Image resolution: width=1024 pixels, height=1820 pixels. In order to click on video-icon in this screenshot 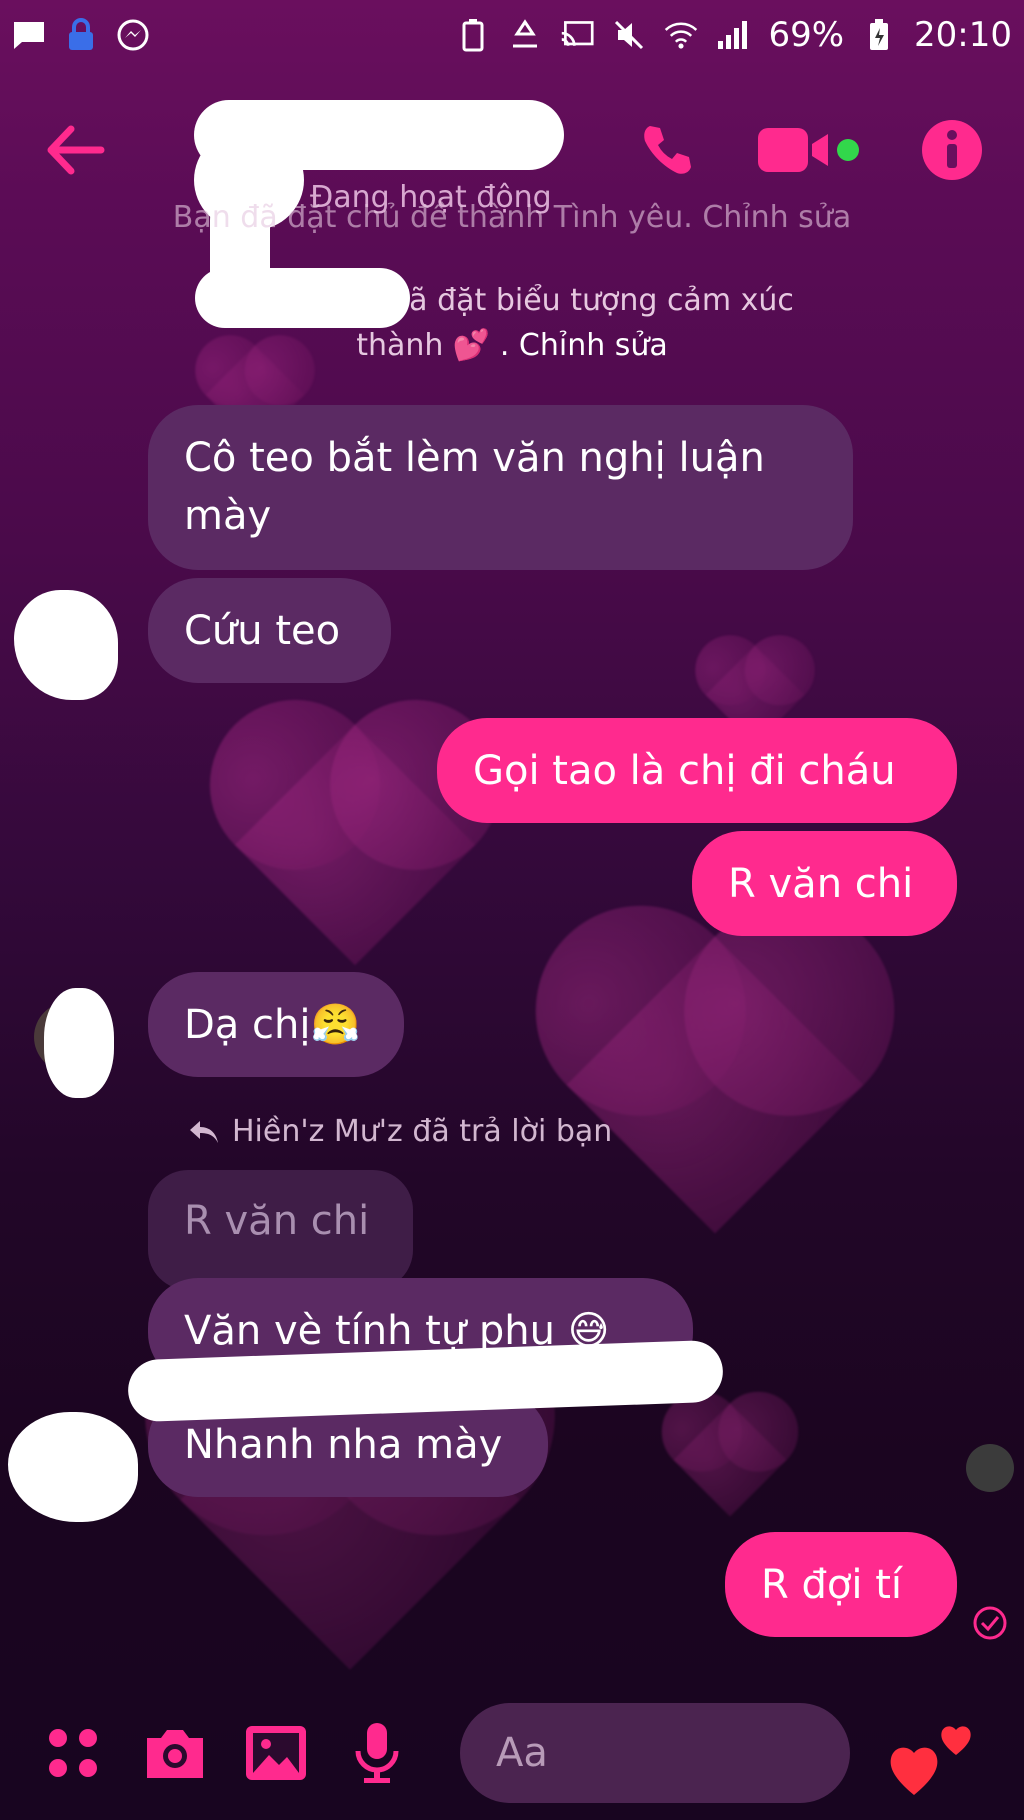, I will do `click(808, 150)`.